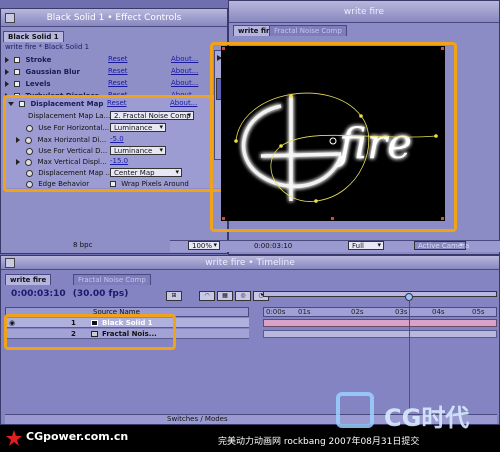  I want to click on effect-row-levels: Levels, so click(28, 84).